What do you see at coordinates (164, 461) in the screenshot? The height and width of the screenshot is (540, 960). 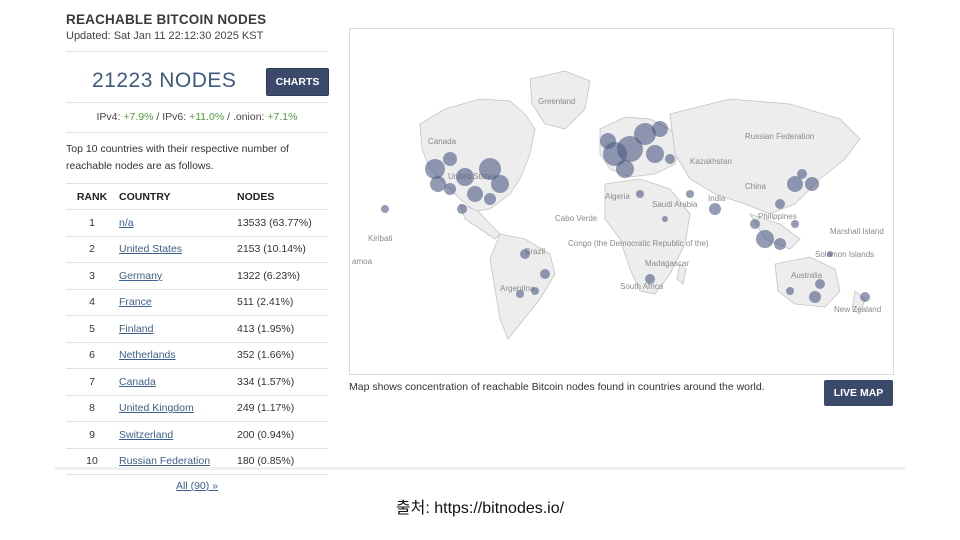 I see `country-link: Russian Federation` at bounding box center [164, 461].